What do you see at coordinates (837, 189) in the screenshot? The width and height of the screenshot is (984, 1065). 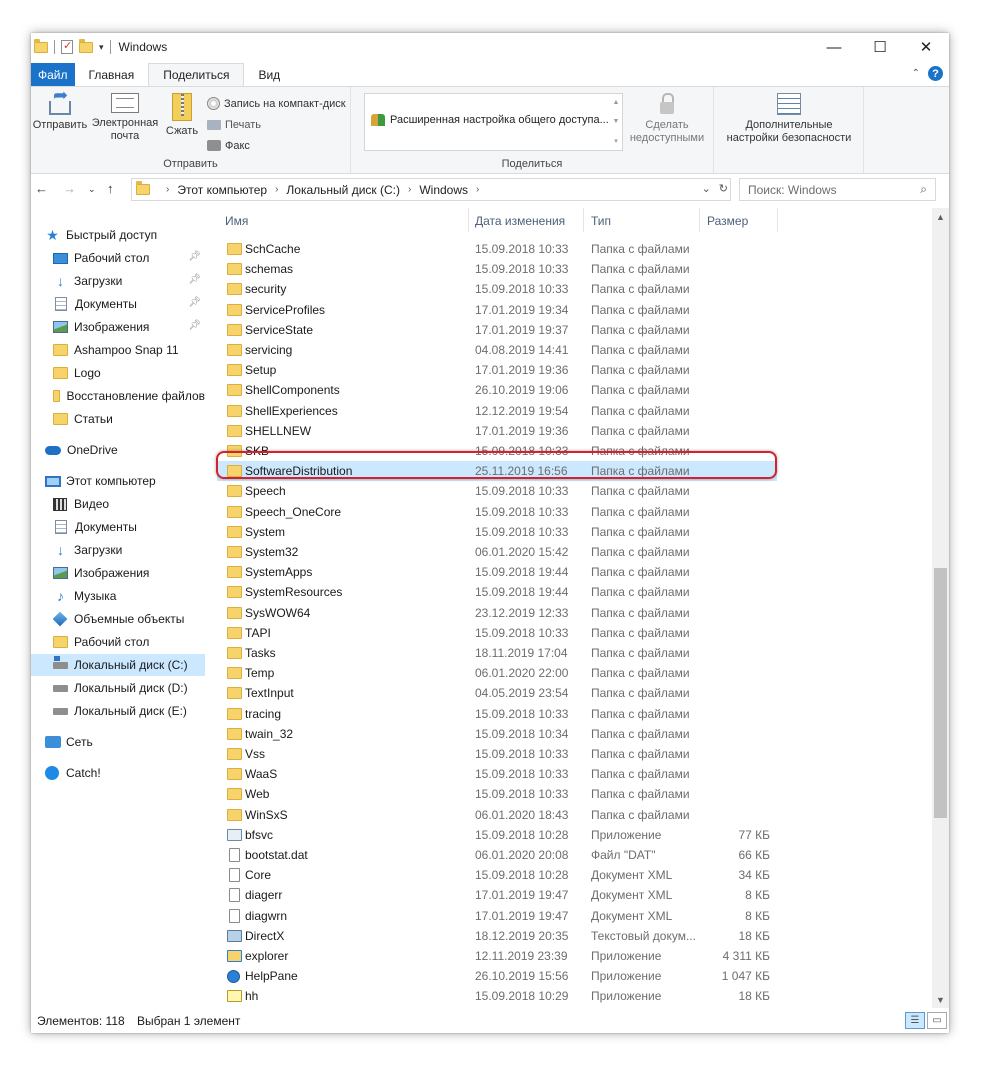 I see `search-input: Поиск: Windows ⌕` at bounding box center [837, 189].